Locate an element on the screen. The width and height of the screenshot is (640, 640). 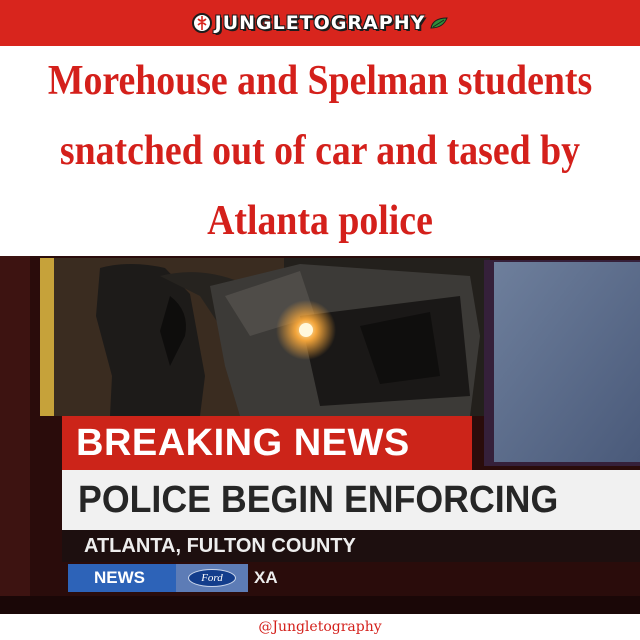
breaking-news-banner: BREAKING NEWS is located at coordinates (267, 443).